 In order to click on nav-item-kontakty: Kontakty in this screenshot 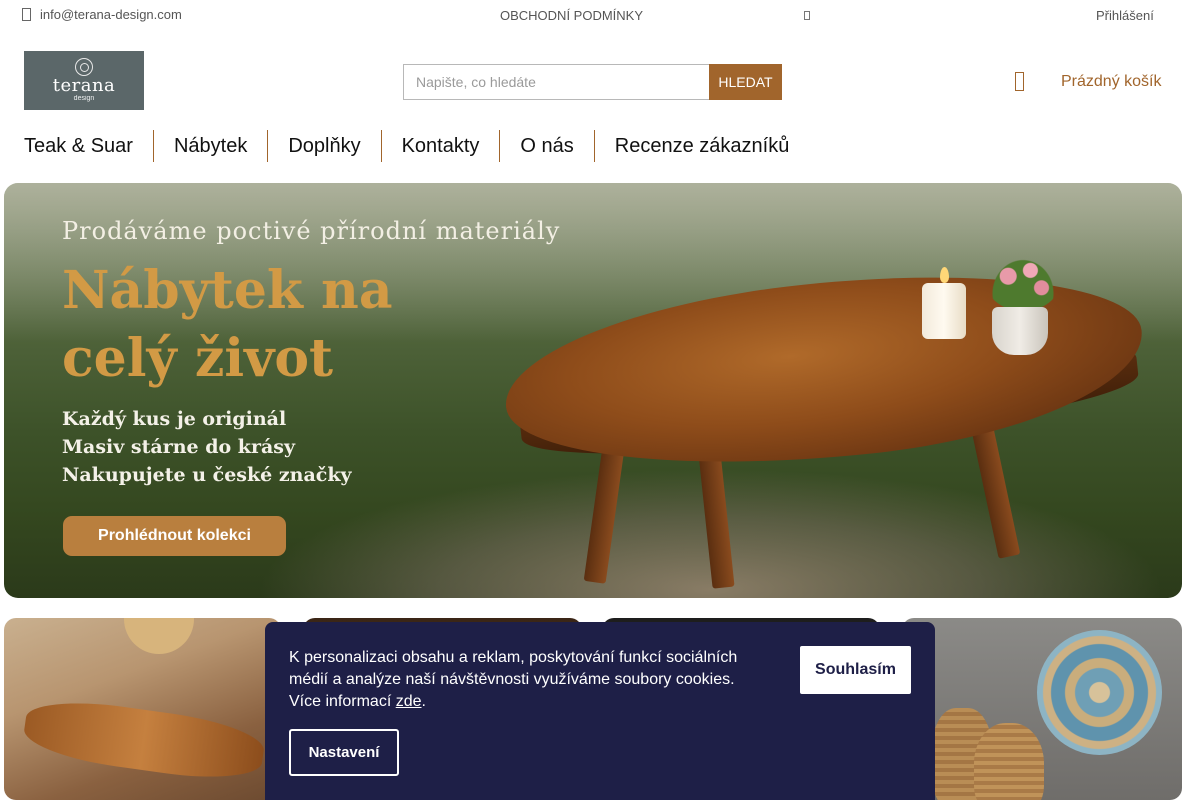, I will do `click(440, 146)`.